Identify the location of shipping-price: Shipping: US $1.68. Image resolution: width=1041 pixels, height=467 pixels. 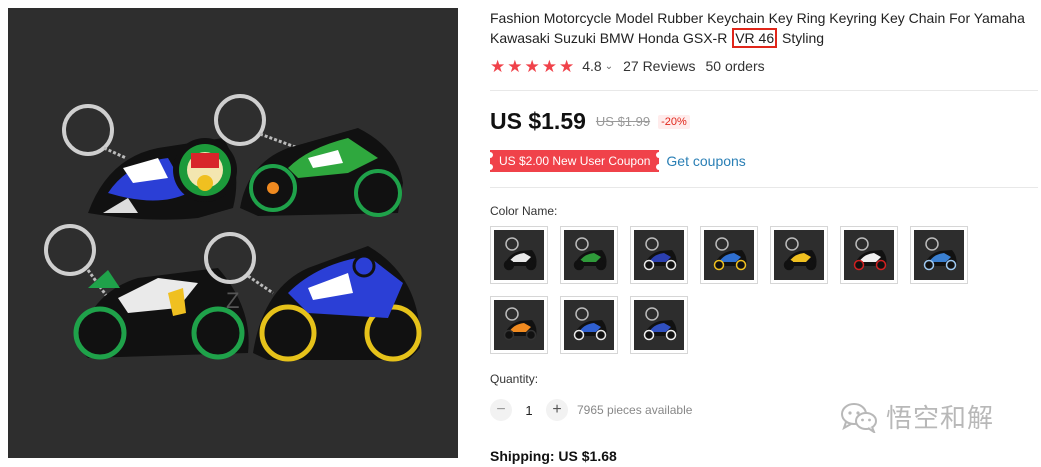
(553, 456).